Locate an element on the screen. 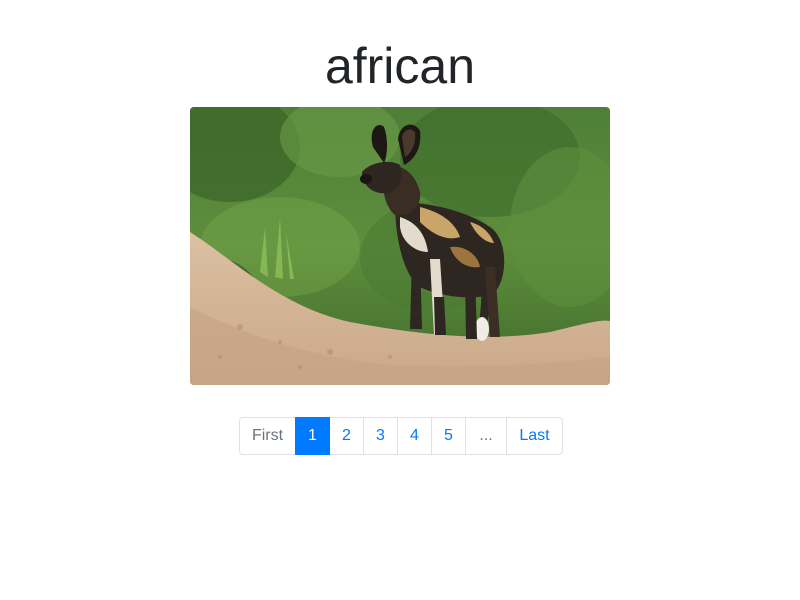  pagination-page-5: 5 is located at coordinates (448, 436).